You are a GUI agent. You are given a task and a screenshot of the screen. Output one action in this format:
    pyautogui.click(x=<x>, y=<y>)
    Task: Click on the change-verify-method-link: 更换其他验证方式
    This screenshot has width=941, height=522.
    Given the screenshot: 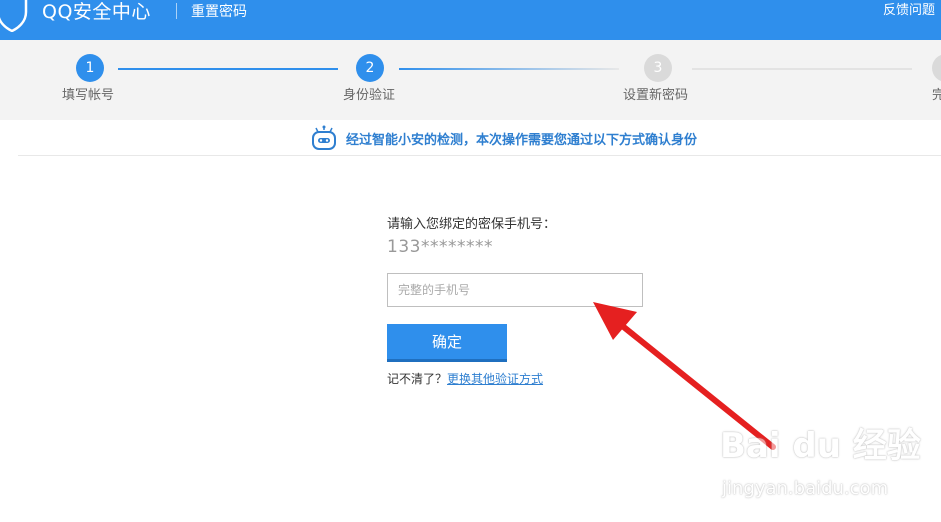 What is the action you would take?
    pyautogui.click(x=495, y=379)
    